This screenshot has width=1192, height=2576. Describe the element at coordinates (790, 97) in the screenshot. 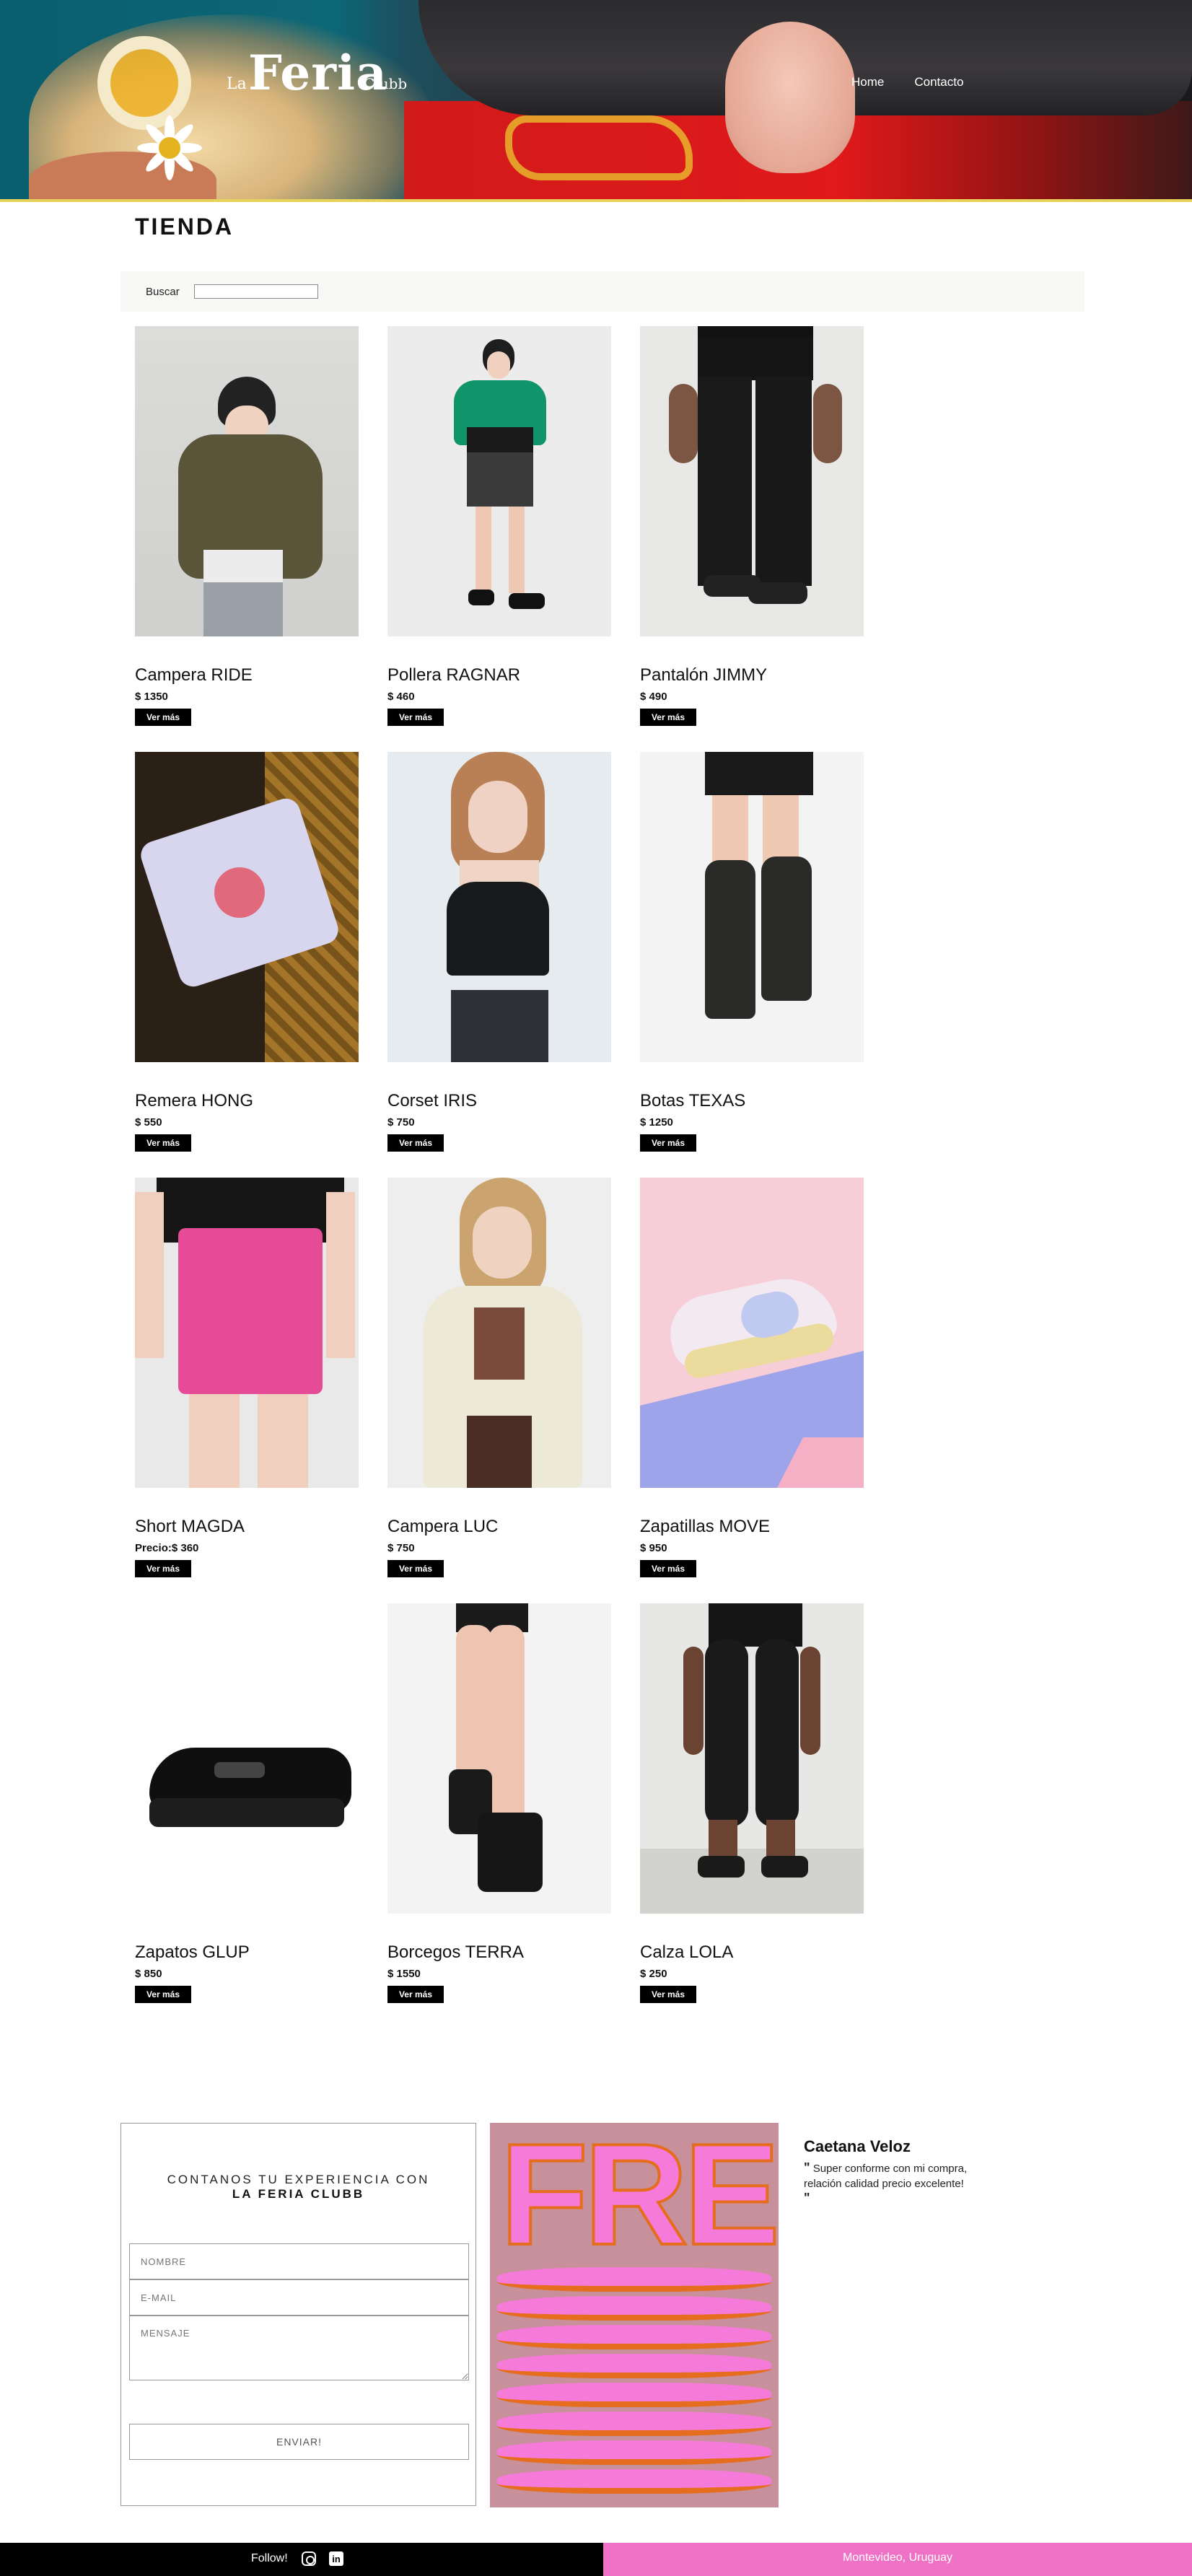

I see `hero-hand` at that location.